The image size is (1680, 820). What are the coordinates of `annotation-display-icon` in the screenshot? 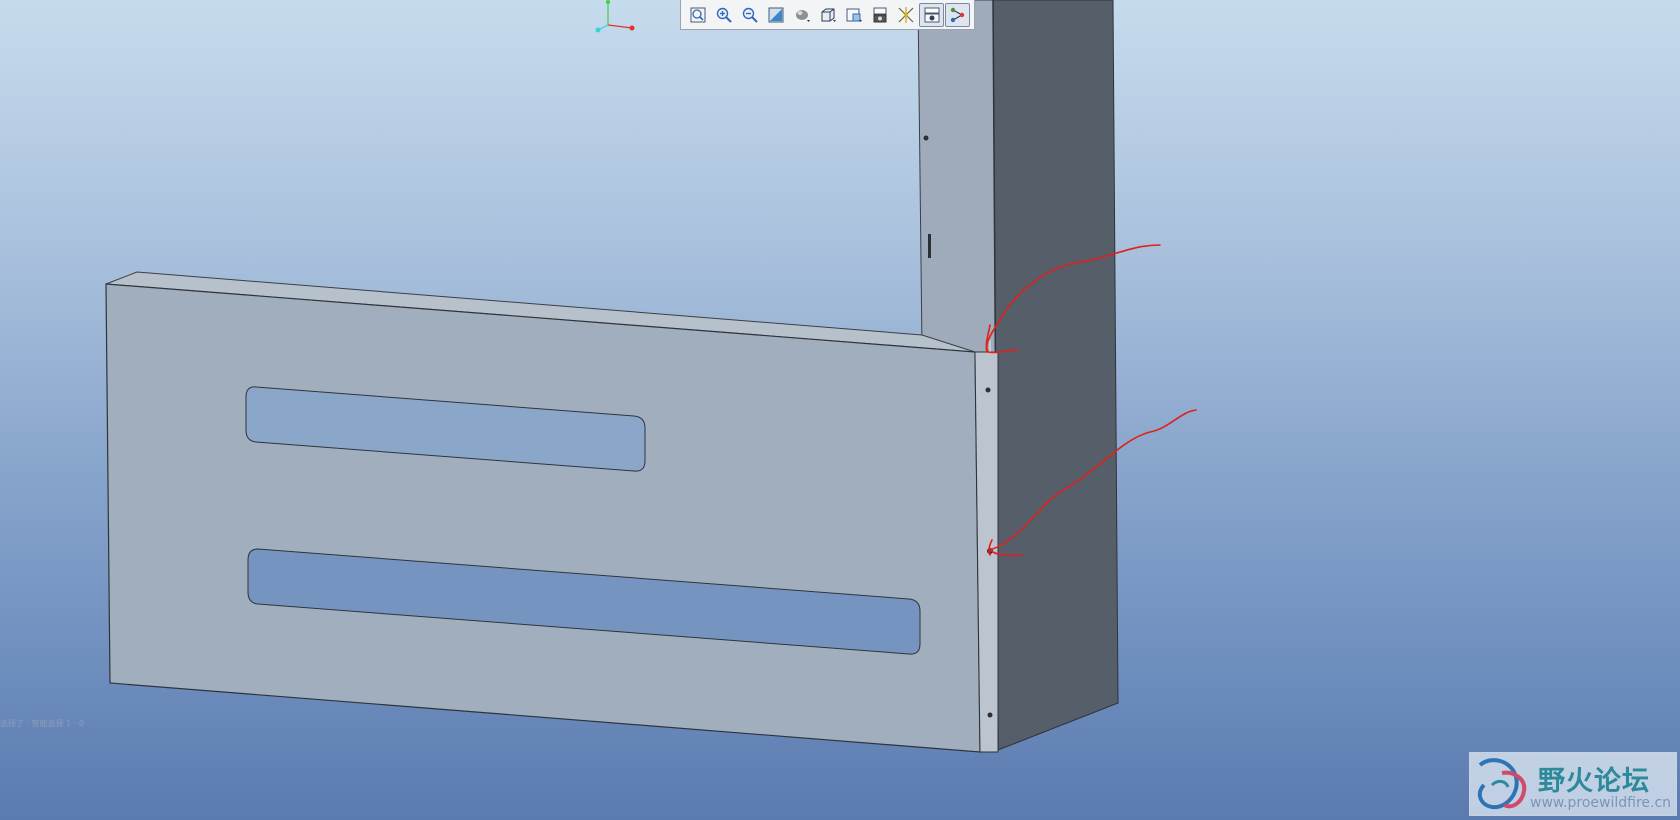 It's located at (931, 14).